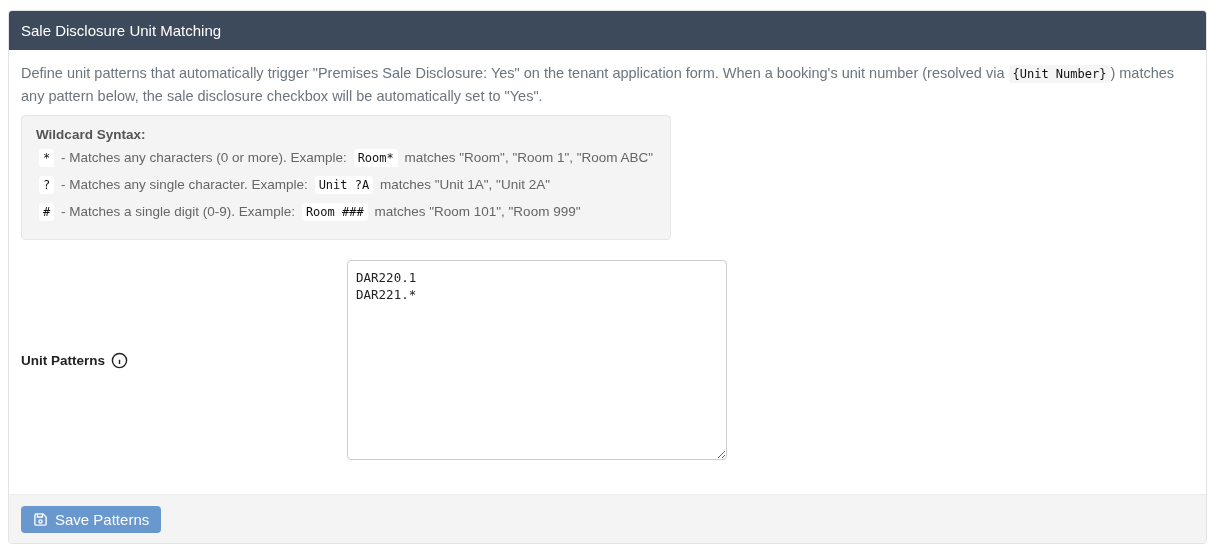 The width and height of the screenshot is (1221, 555). Describe the element at coordinates (537, 360) in the screenshot. I see `patterns-field: DAR220.1 DAR221.*` at that location.